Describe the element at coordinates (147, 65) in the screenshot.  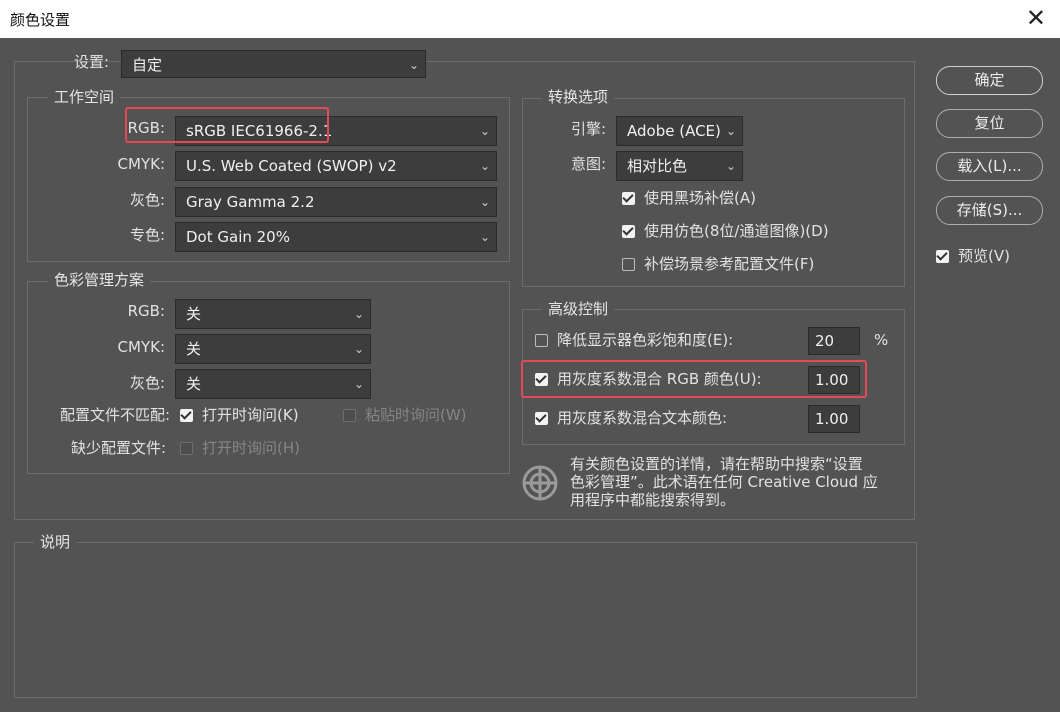
I see `settings-value: 自定` at that location.